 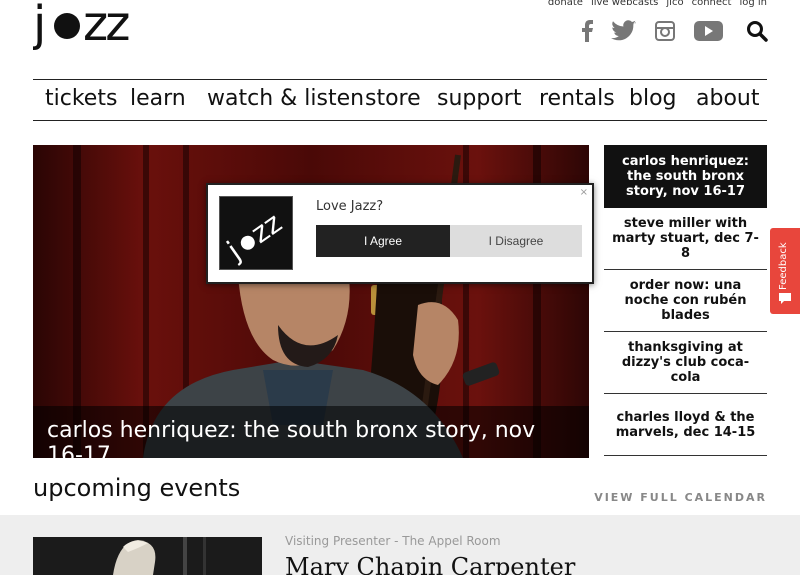 What do you see at coordinates (106, 26) in the screenshot?
I see `svg-text: zz` at bounding box center [106, 26].